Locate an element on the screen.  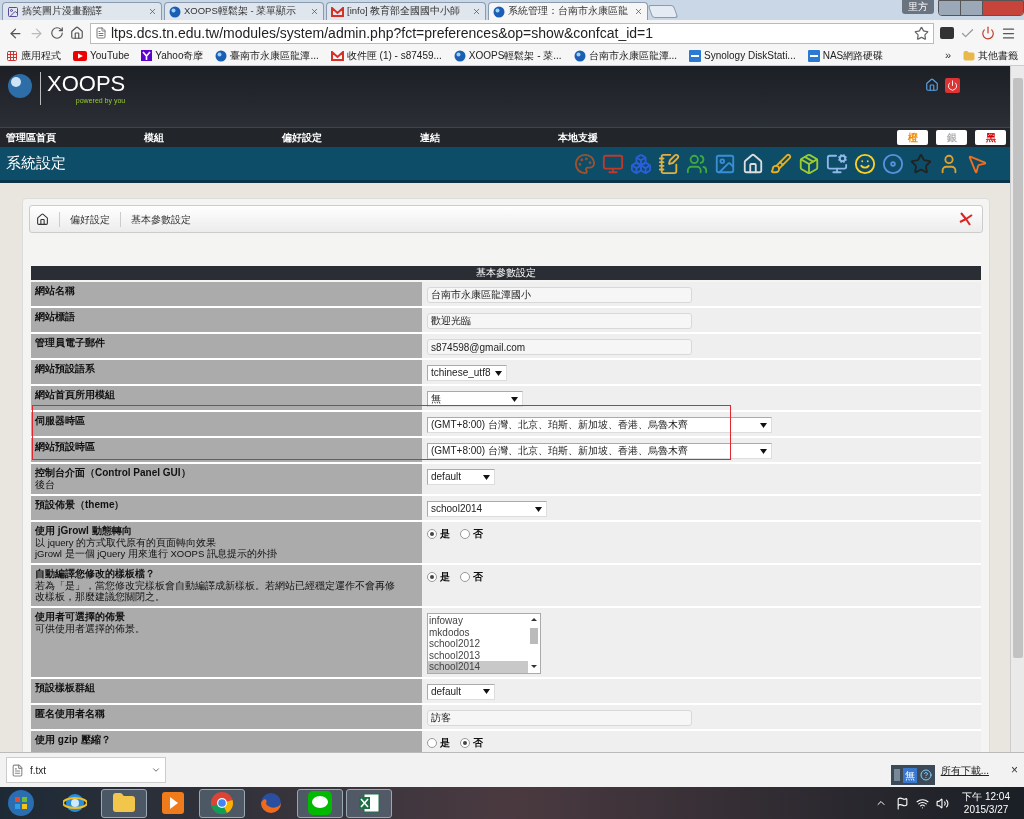
bookmark-star-icon is located at coordinates (921, 33).